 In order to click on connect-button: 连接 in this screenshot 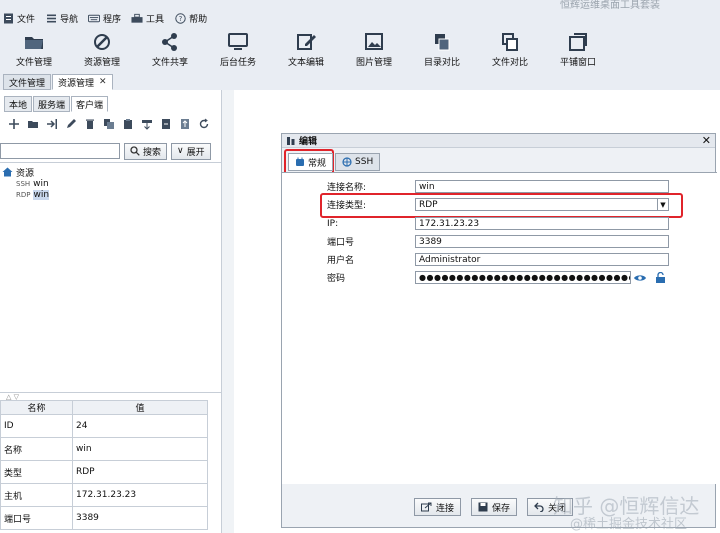, I will do `click(438, 507)`.